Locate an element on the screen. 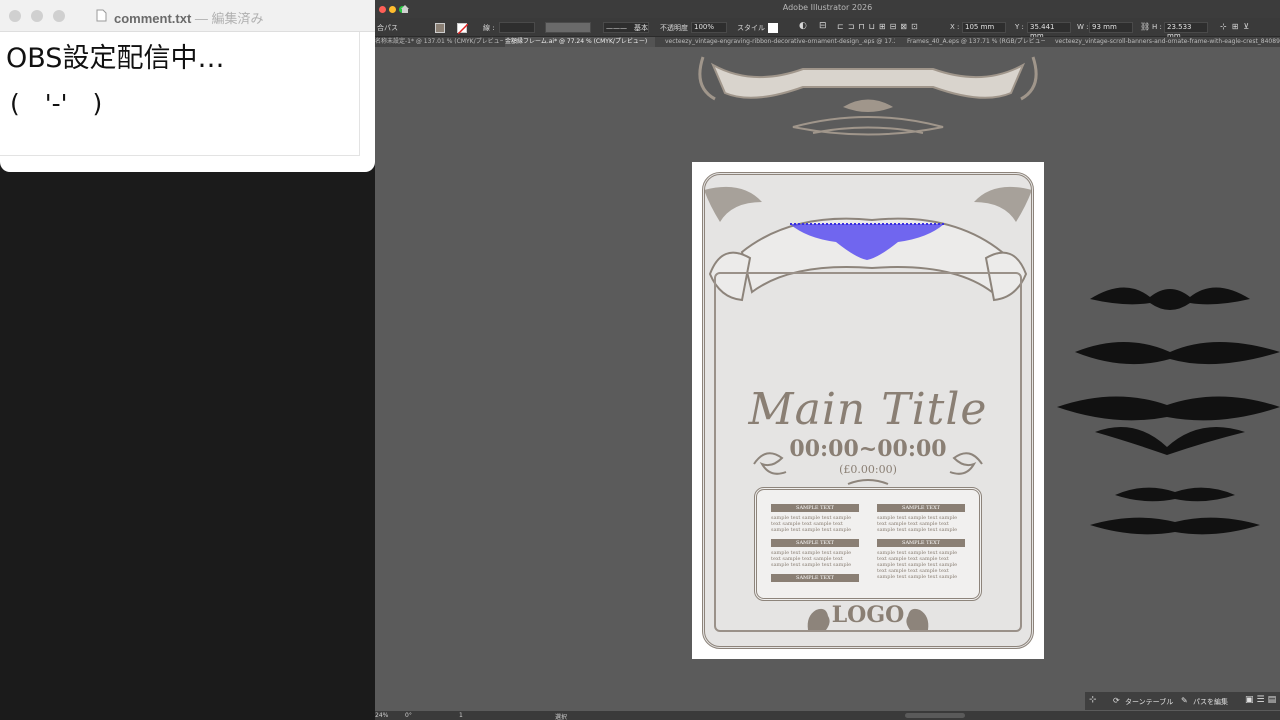 Image resolution: width=1280 pixels, height=720 pixels. artboard-number: 1 is located at coordinates (461, 715).